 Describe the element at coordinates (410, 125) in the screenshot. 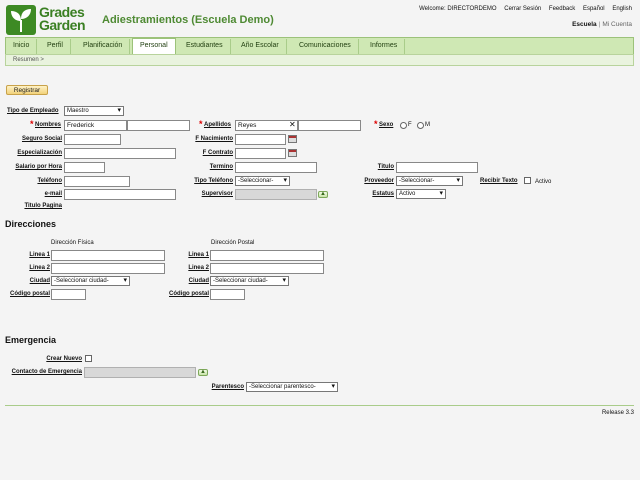

I see `sex-f-label: F` at that location.